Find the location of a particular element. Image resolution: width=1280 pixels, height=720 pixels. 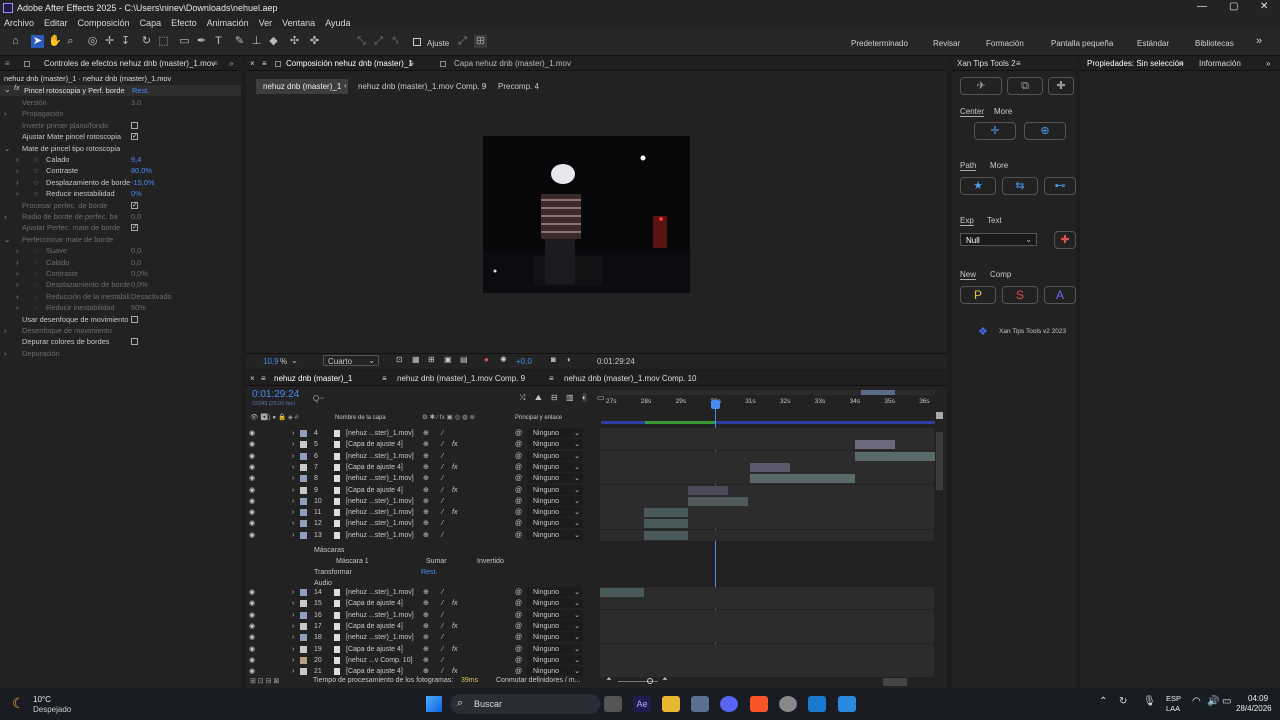

pen-tool-icon: ✒ is located at coordinates (201, 41).